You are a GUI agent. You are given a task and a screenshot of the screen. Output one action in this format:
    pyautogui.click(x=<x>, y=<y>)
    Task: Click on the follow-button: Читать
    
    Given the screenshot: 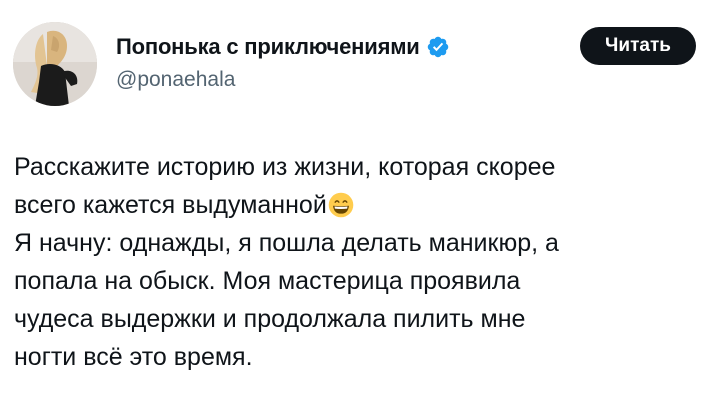 What is the action you would take?
    pyautogui.click(x=638, y=46)
    